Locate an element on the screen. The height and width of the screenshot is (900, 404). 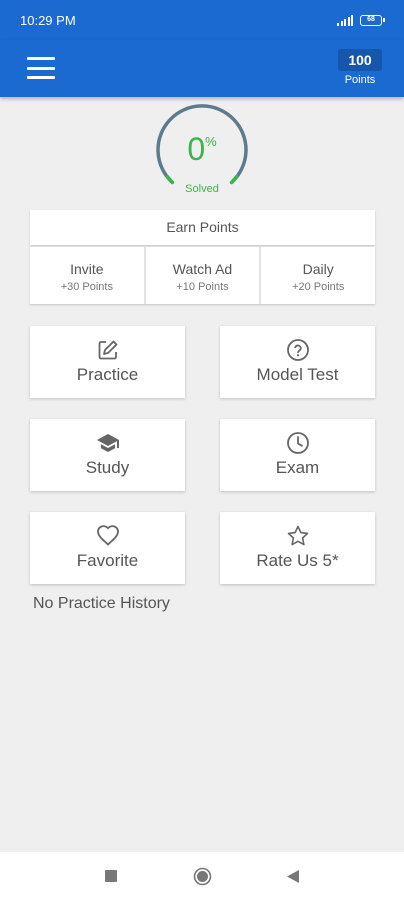
invite-button: Invite +30 Points is located at coordinates (87, 275).